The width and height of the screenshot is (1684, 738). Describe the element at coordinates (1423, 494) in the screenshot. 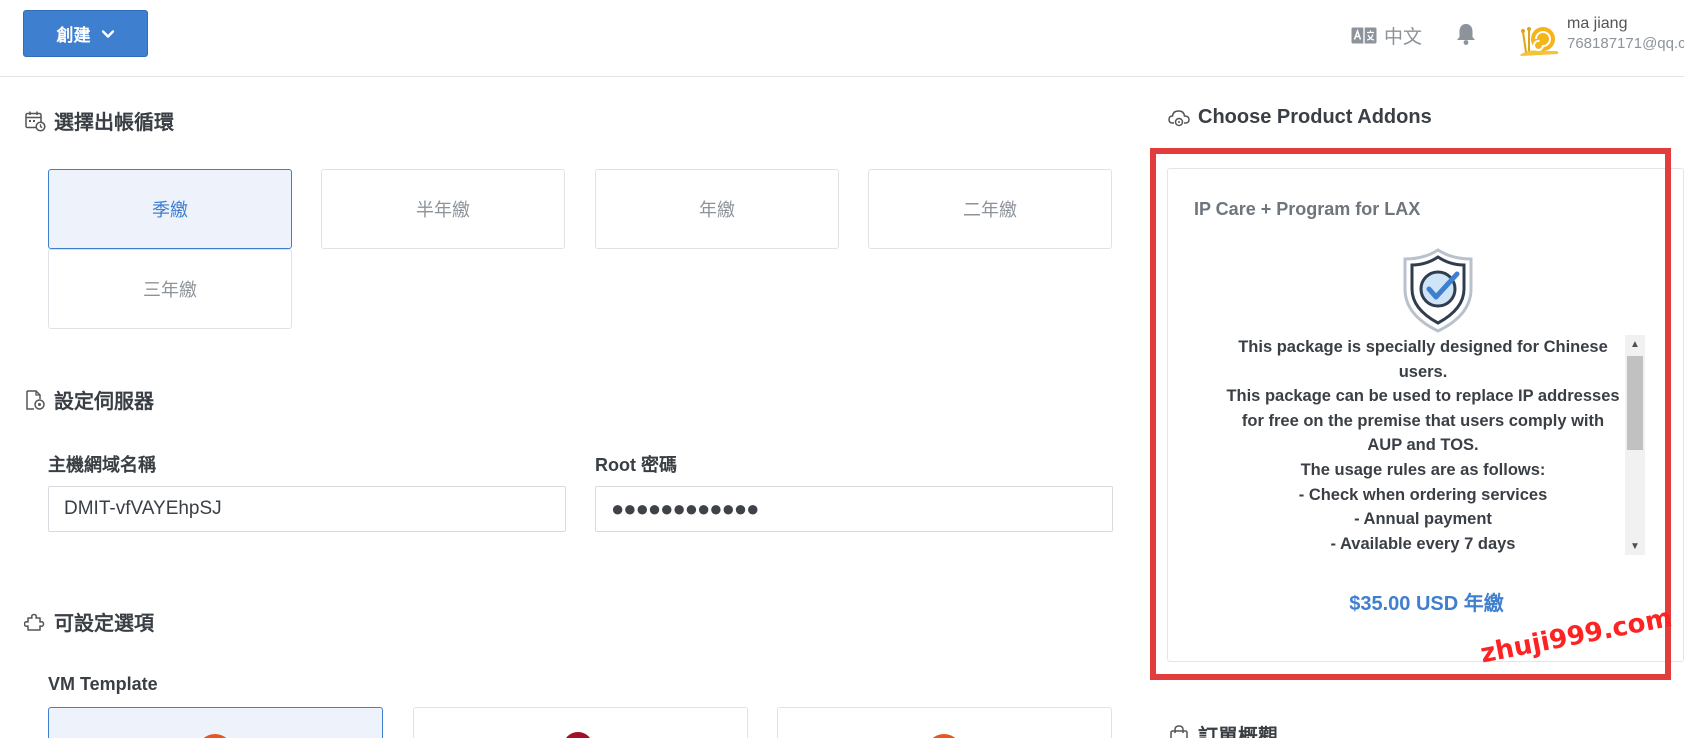

I see `addon-description-line: - Check when ordering services` at that location.